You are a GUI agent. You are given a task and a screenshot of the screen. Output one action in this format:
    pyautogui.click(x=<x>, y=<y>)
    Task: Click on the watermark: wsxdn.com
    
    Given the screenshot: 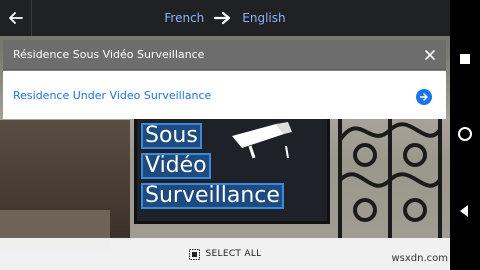 What is the action you would take?
    pyautogui.click(x=419, y=258)
    